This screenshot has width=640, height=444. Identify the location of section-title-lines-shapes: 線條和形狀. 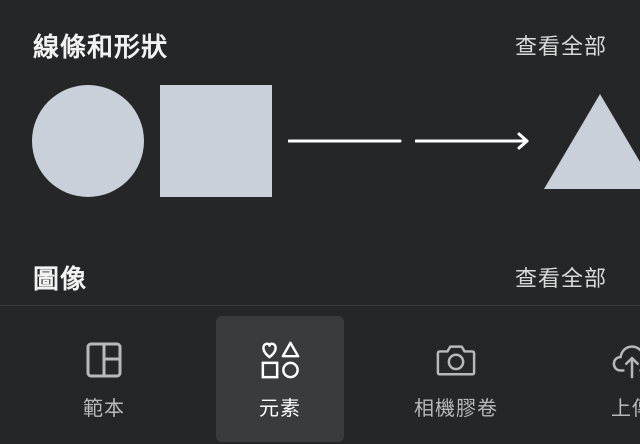
(101, 47).